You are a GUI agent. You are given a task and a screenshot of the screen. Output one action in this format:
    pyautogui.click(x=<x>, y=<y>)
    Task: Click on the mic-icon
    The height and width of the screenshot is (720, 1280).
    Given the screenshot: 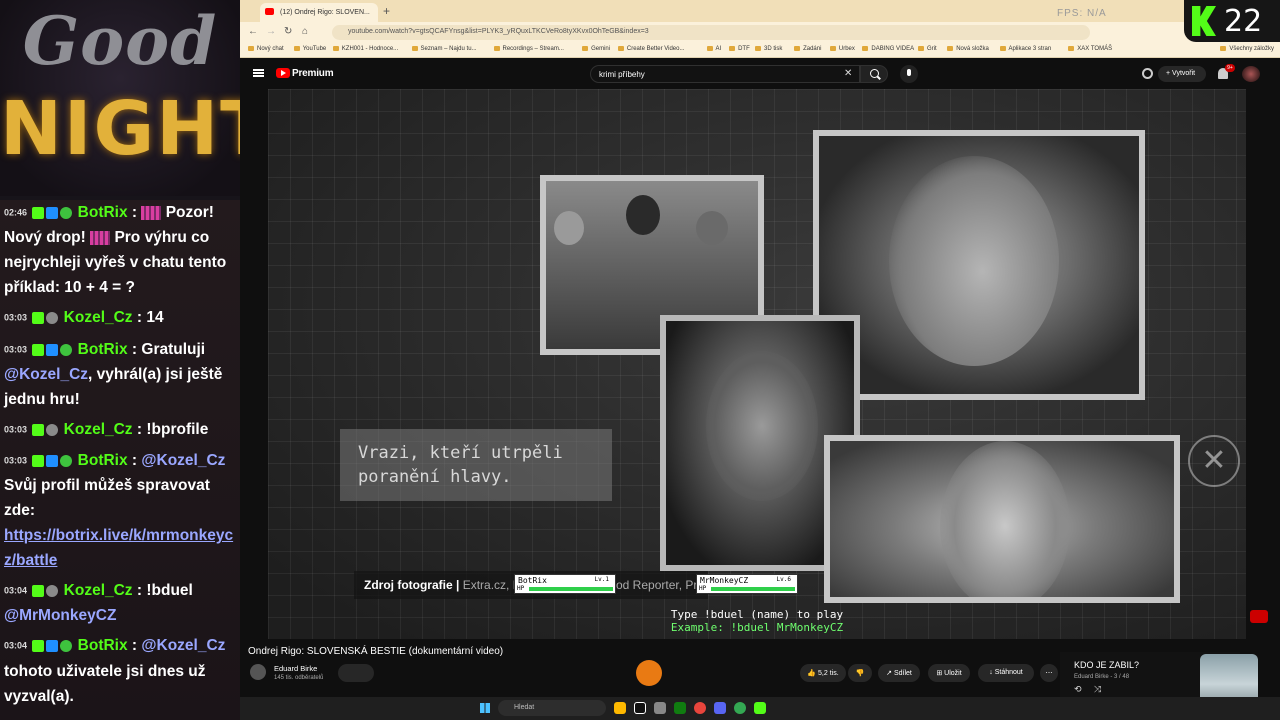 What is the action you would take?
    pyautogui.click(x=909, y=74)
    